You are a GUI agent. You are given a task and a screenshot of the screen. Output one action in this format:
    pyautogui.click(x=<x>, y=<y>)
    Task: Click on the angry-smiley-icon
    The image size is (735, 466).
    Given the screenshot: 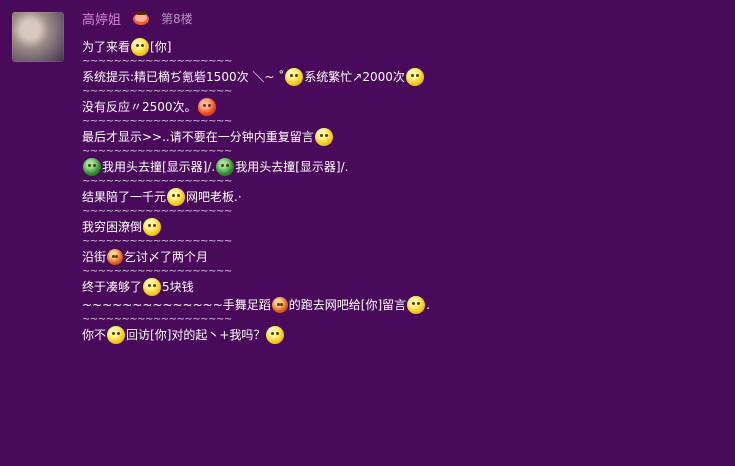 What is the action you would take?
    pyautogui.click(x=206, y=107)
    